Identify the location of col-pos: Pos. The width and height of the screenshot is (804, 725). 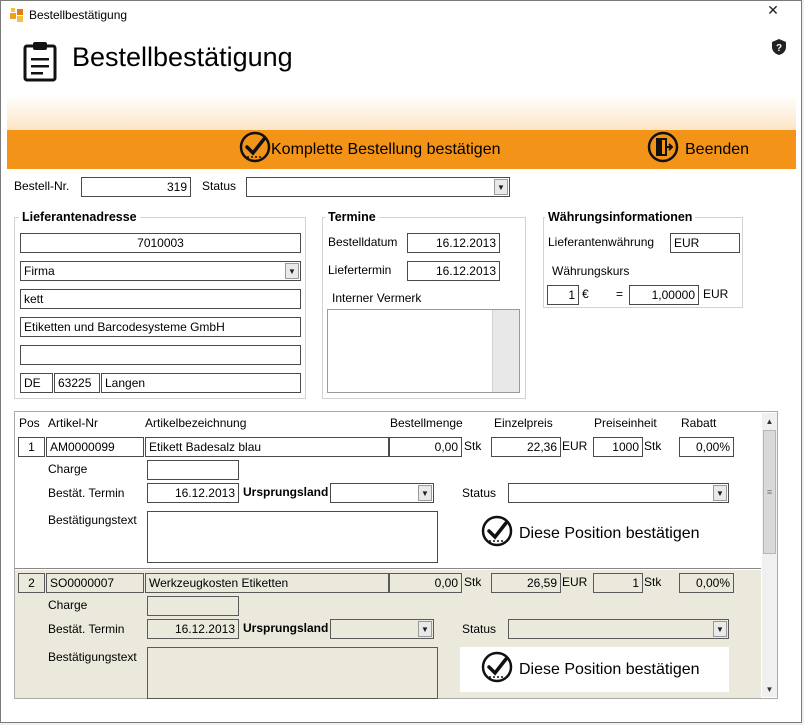
(29, 423).